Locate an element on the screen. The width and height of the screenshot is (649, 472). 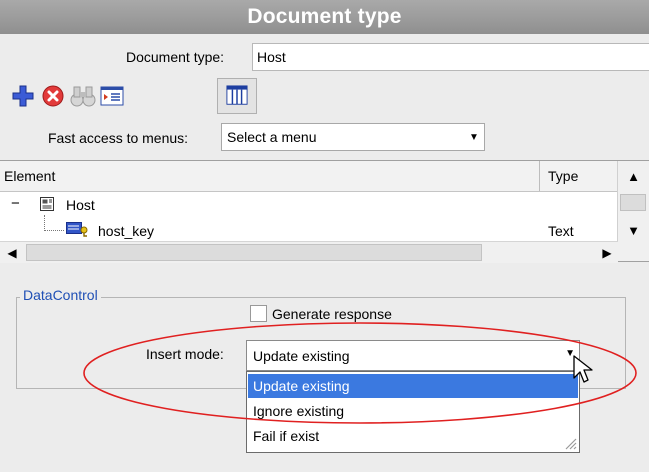
document-node-icon is located at coordinates (47, 204).